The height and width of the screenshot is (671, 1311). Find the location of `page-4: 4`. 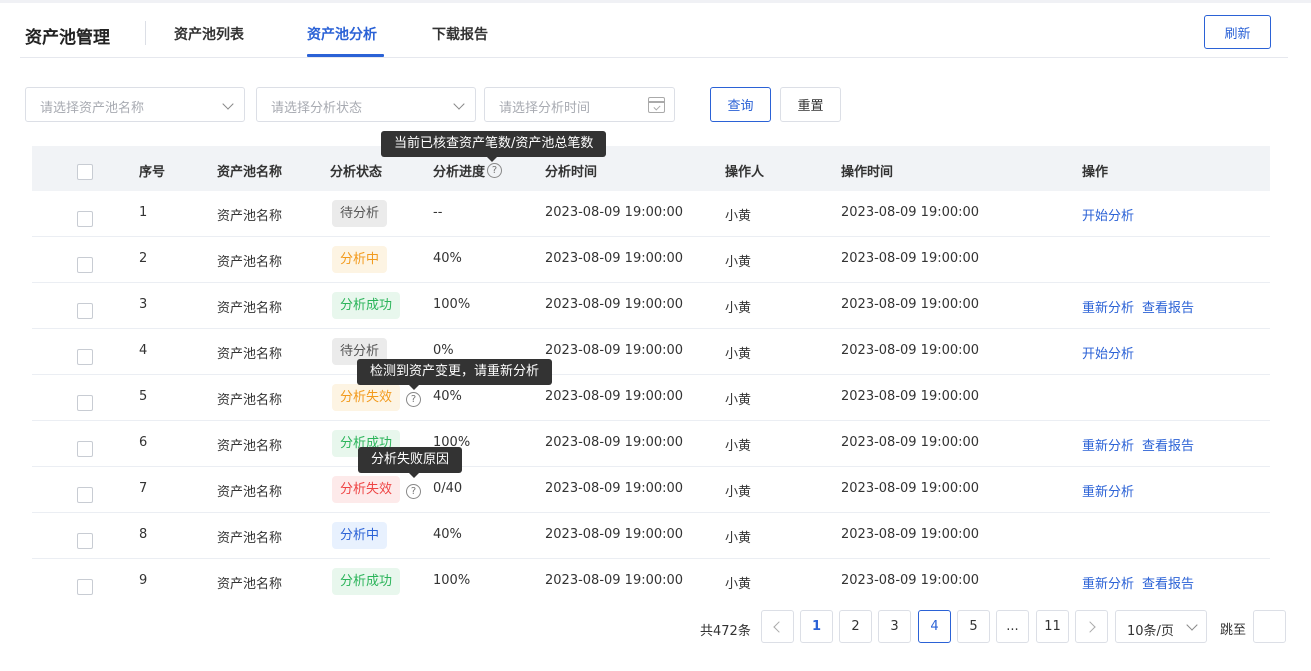

page-4: 4 is located at coordinates (934, 626).